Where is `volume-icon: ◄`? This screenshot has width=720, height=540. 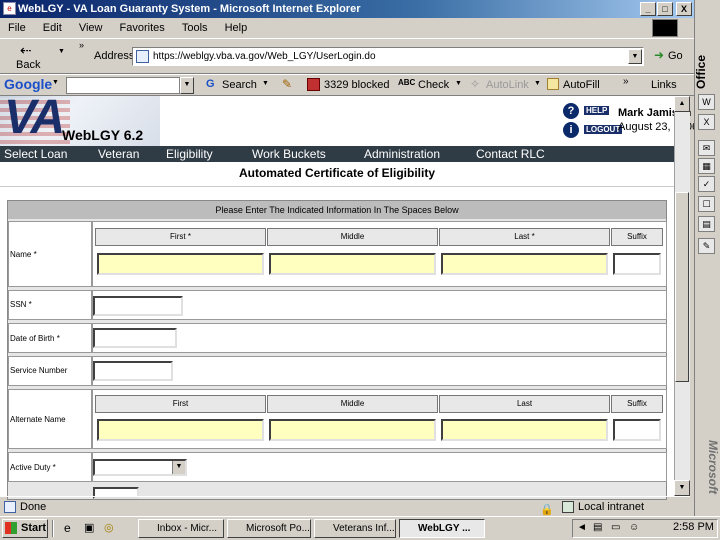 volume-icon: ◄ is located at coordinates (582, 527).